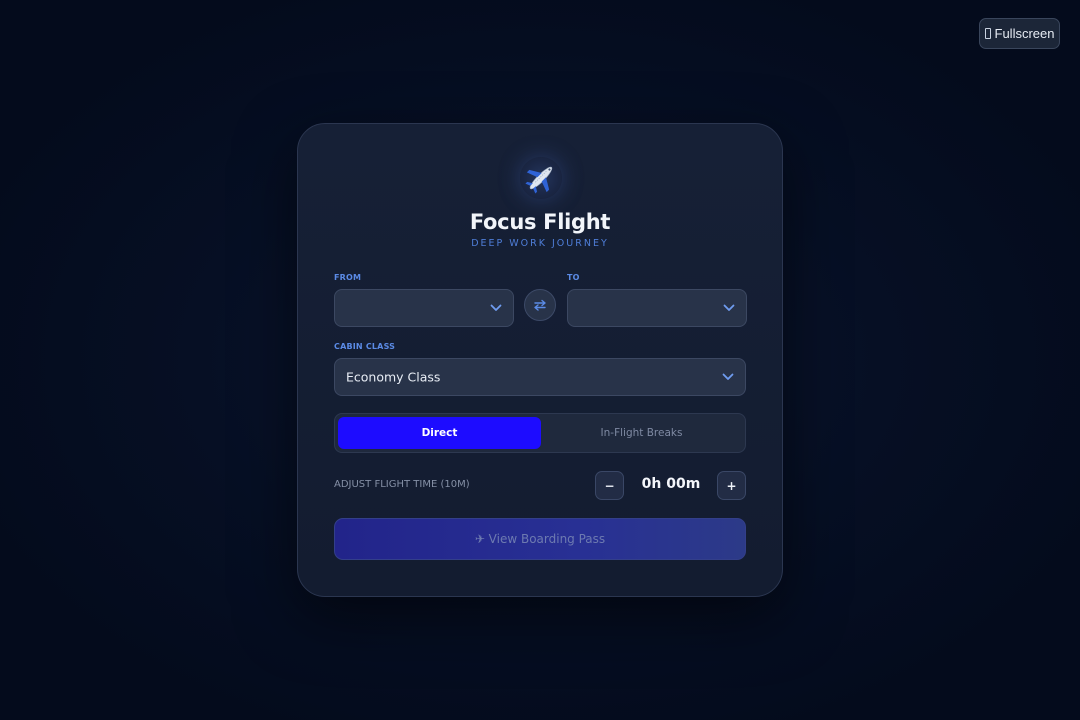 The height and width of the screenshot is (720, 1080). I want to click on flight-time-label: ADJUST FLIGHT TIME (10M), so click(402, 484).